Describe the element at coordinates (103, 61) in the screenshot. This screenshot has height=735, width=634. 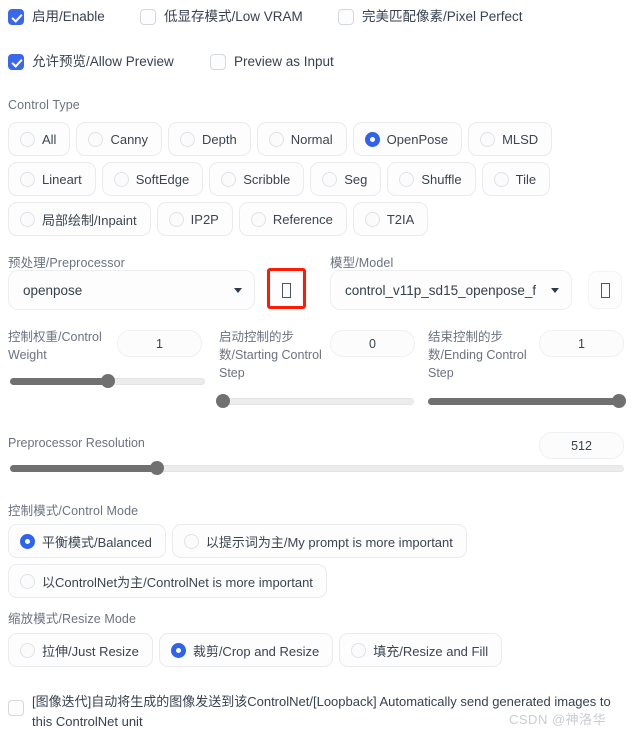
I see `checkbox-allow-preview-label: 允许预览/Allow Preview` at that location.